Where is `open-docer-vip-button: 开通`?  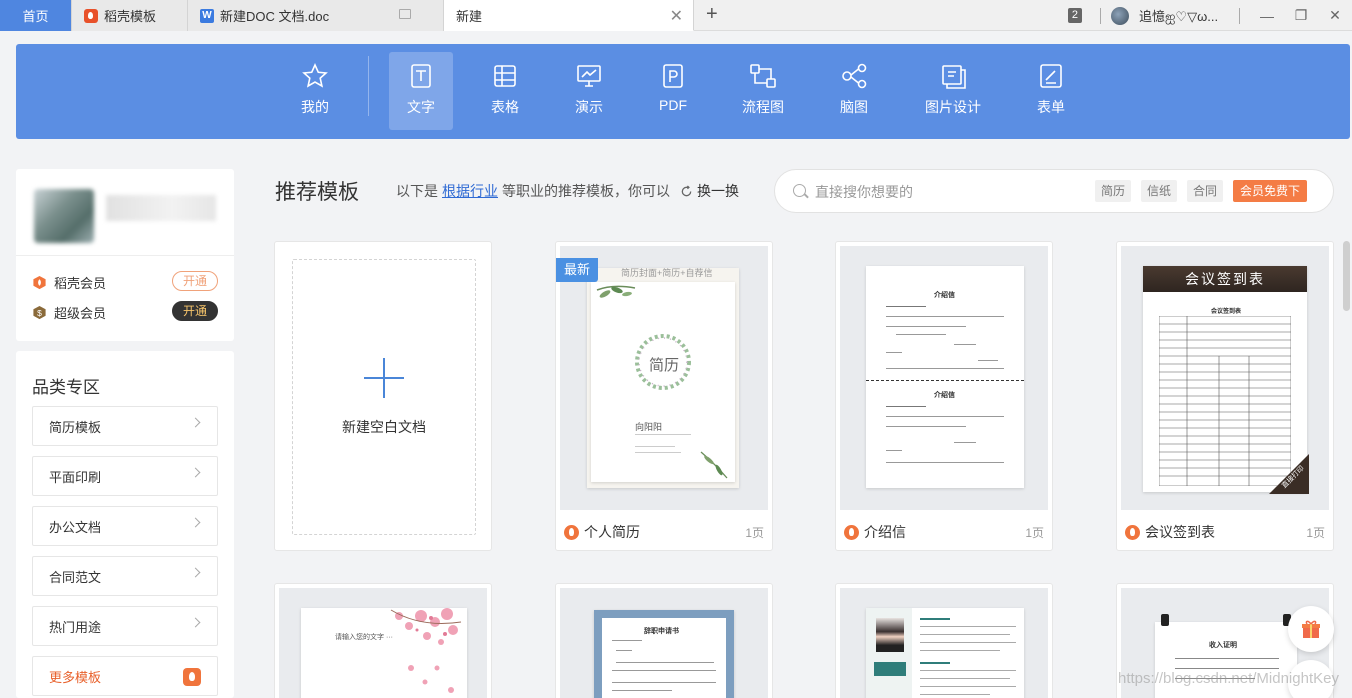 open-docer-vip-button: 开通 is located at coordinates (195, 281).